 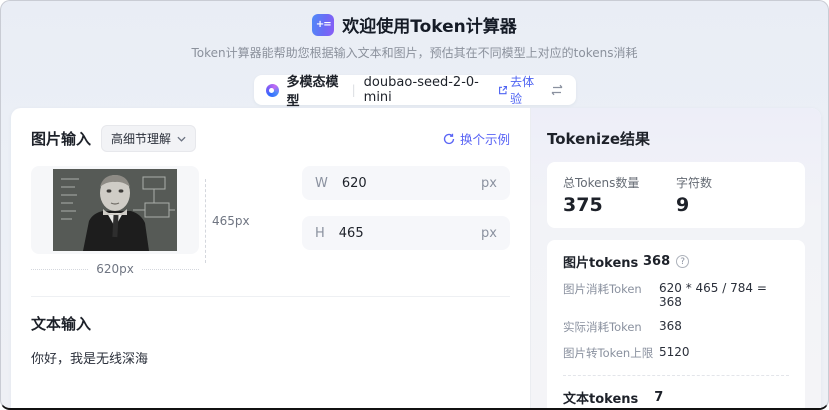 What do you see at coordinates (599, 139) in the screenshot?
I see `result-title: Tokenize结果` at bounding box center [599, 139].